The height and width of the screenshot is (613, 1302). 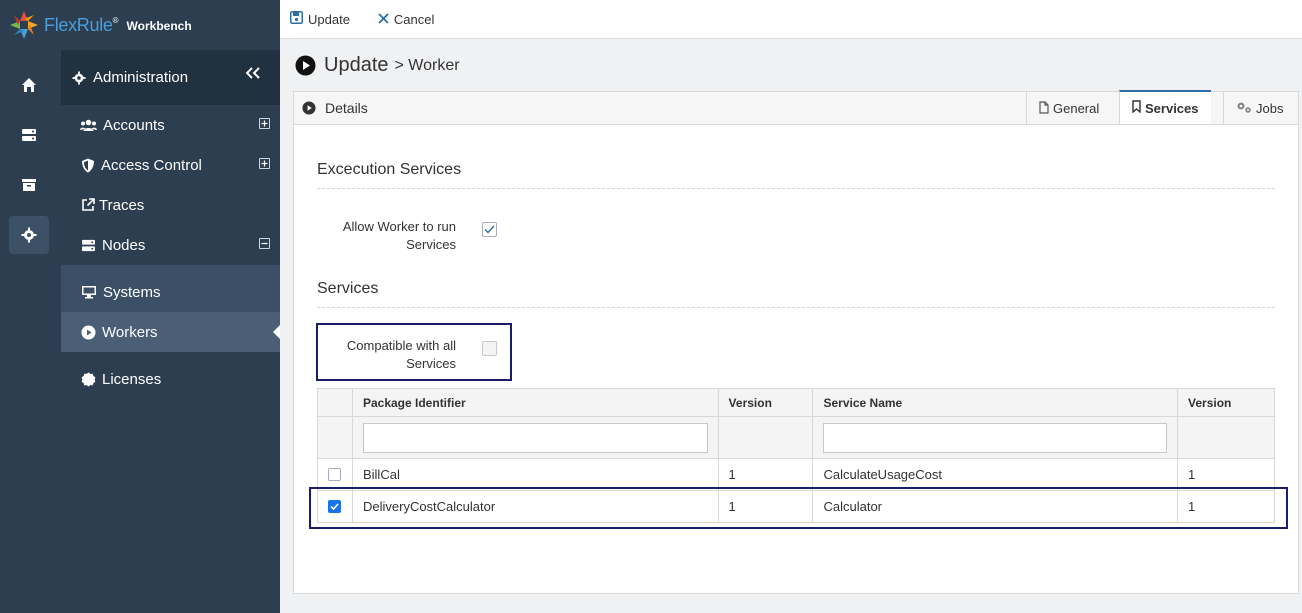 What do you see at coordinates (399, 226) in the screenshot?
I see `label-line: Allow Worker to run` at bounding box center [399, 226].